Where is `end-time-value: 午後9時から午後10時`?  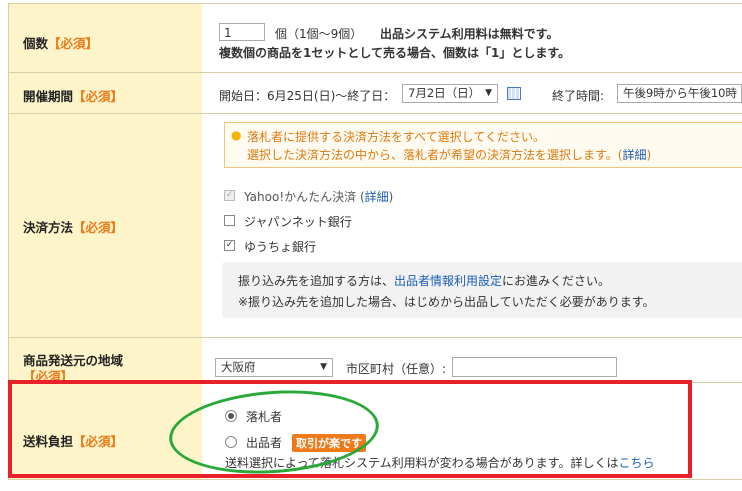 end-time-value: 午後9時から午後10時 is located at coordinates (680, 93).